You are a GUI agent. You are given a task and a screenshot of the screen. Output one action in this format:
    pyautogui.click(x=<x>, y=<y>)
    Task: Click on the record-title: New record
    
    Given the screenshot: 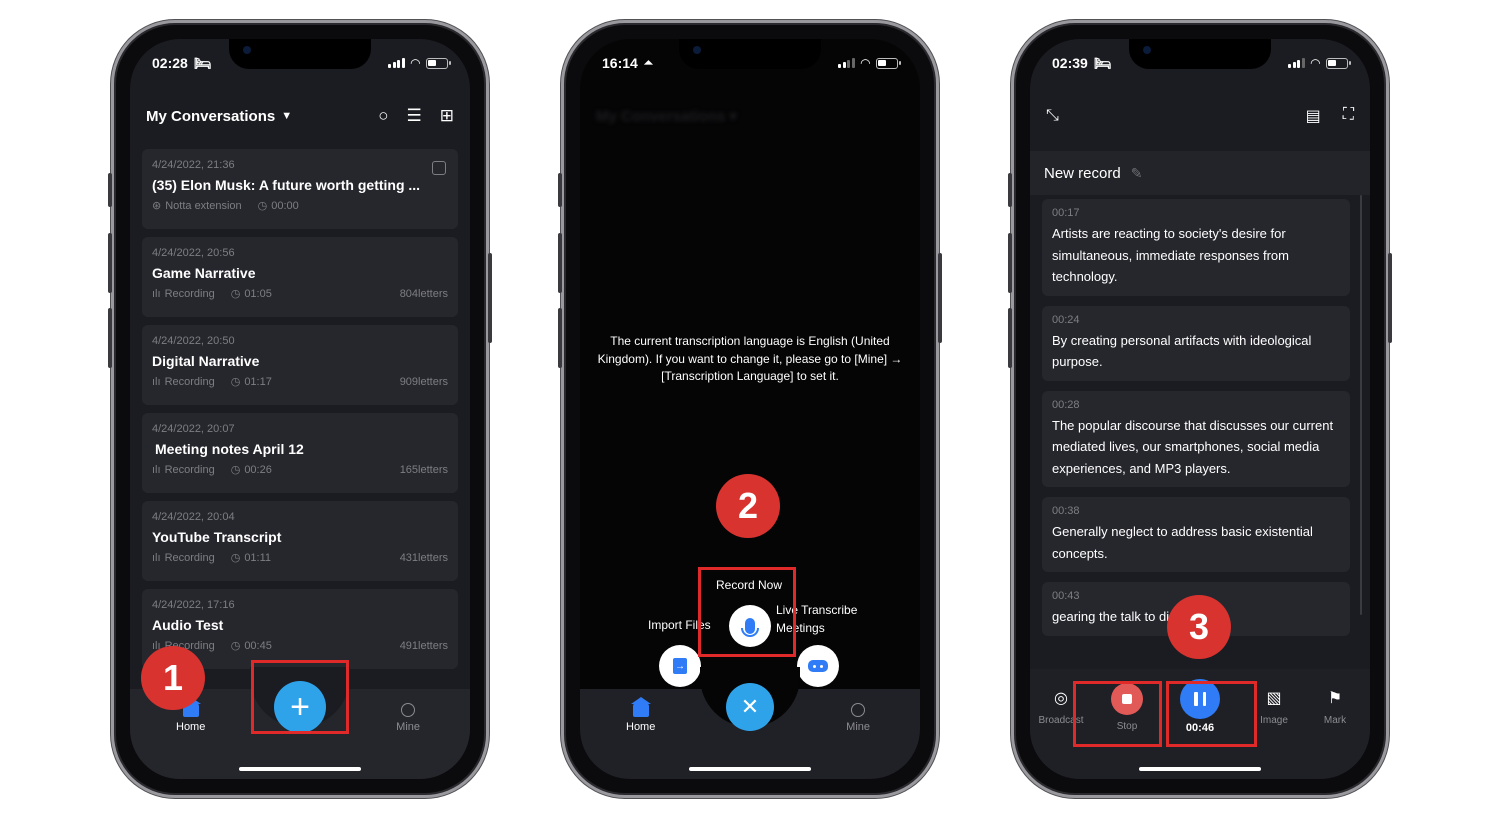 What is the action you would take?
    pyautogui.click(x=1082, y=173)
    